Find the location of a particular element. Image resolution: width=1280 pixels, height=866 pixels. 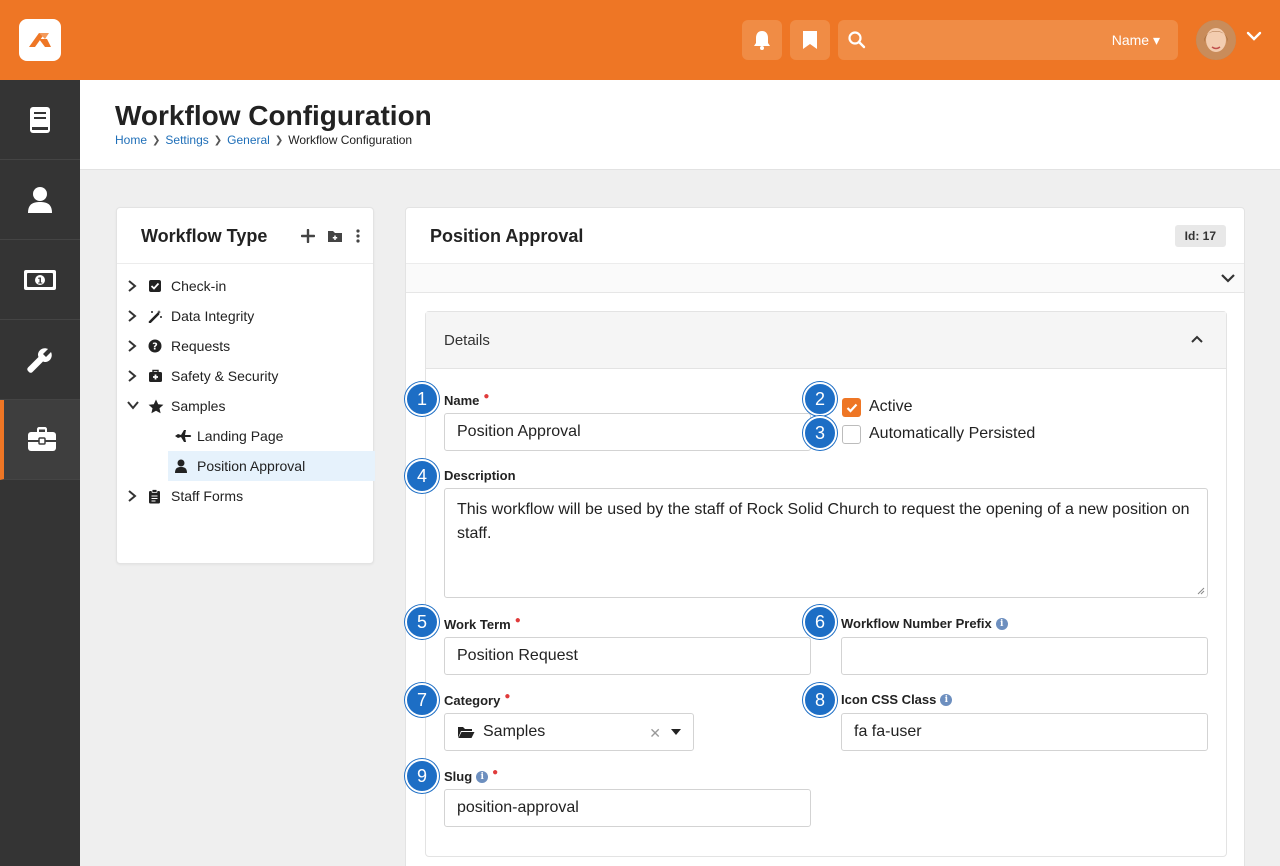

search-scope-dropdown: Name ▾ is located at coordinates (1136, 40).